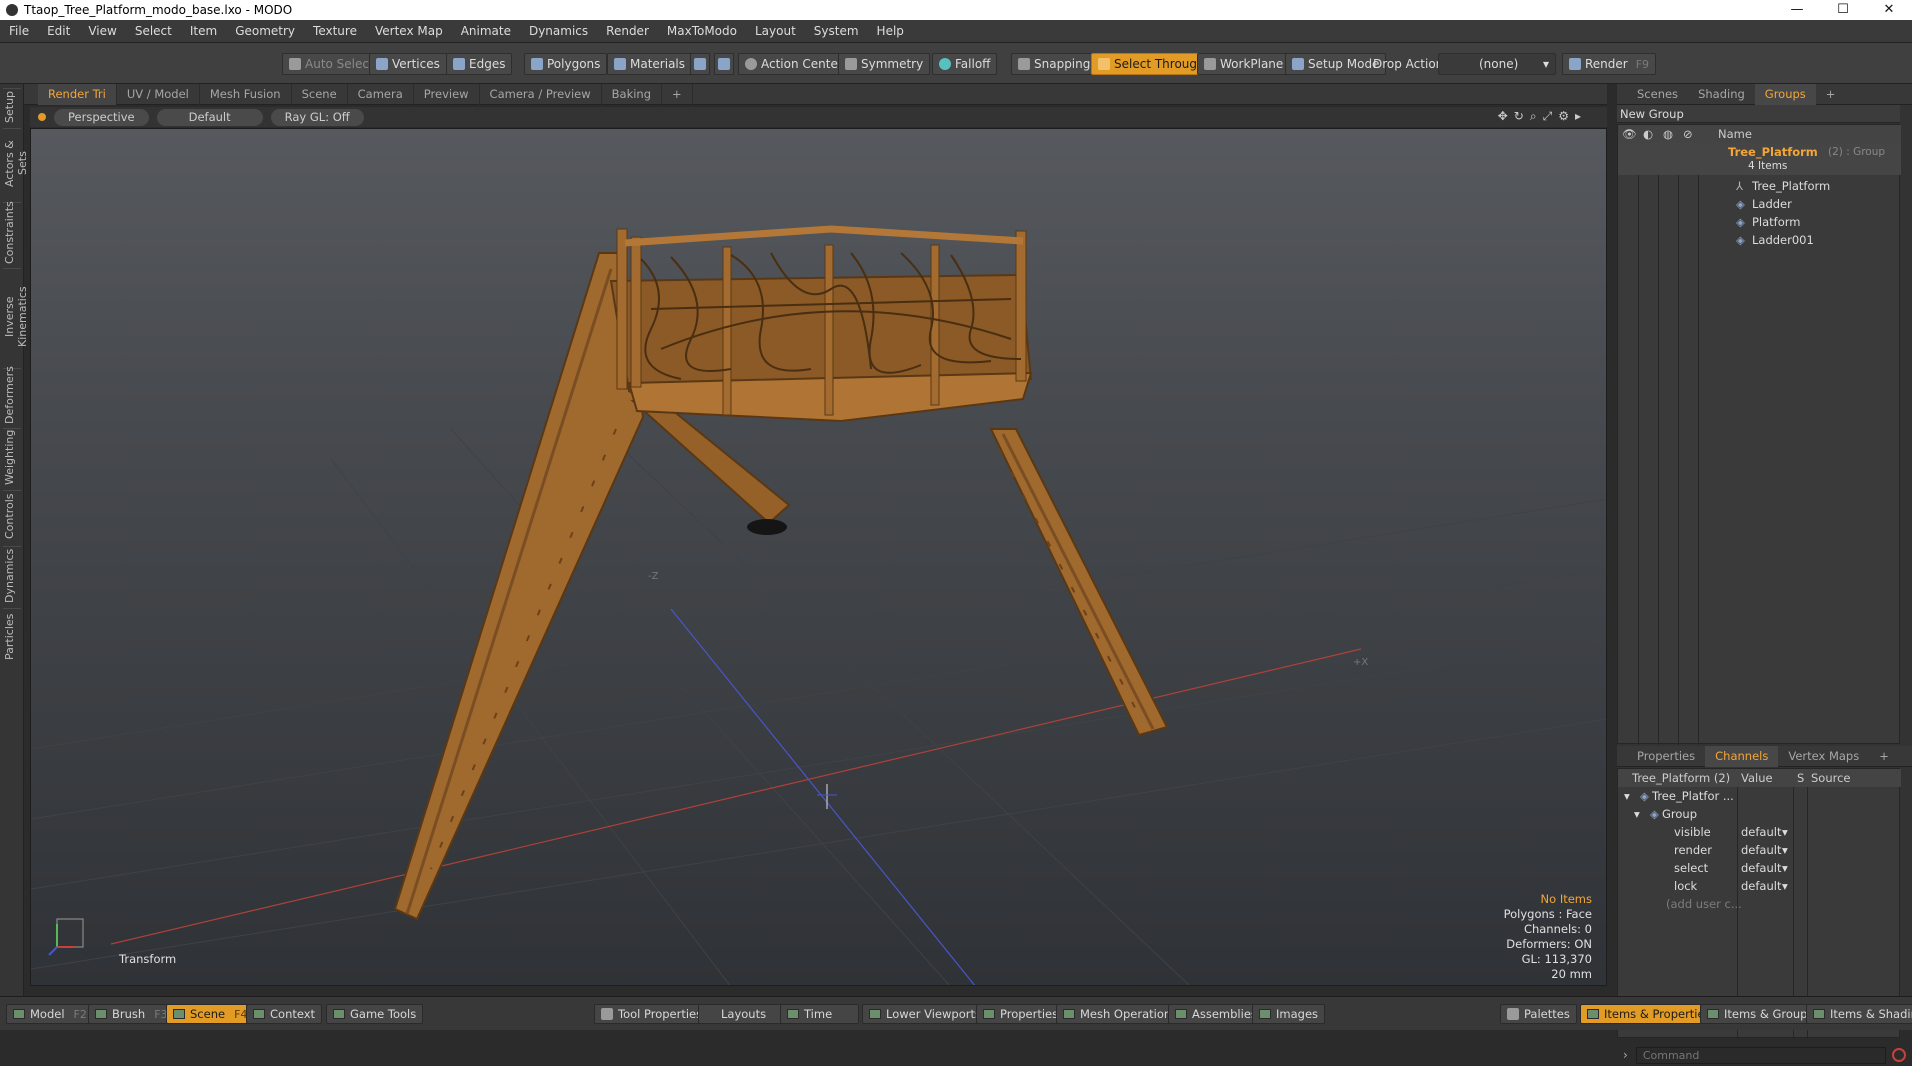 This screenshot has height=1066, width=1912. What do you see at coordinates (836, 31) in the screenshot?
I see `menu-system: System` at bounding box center [836, 31].